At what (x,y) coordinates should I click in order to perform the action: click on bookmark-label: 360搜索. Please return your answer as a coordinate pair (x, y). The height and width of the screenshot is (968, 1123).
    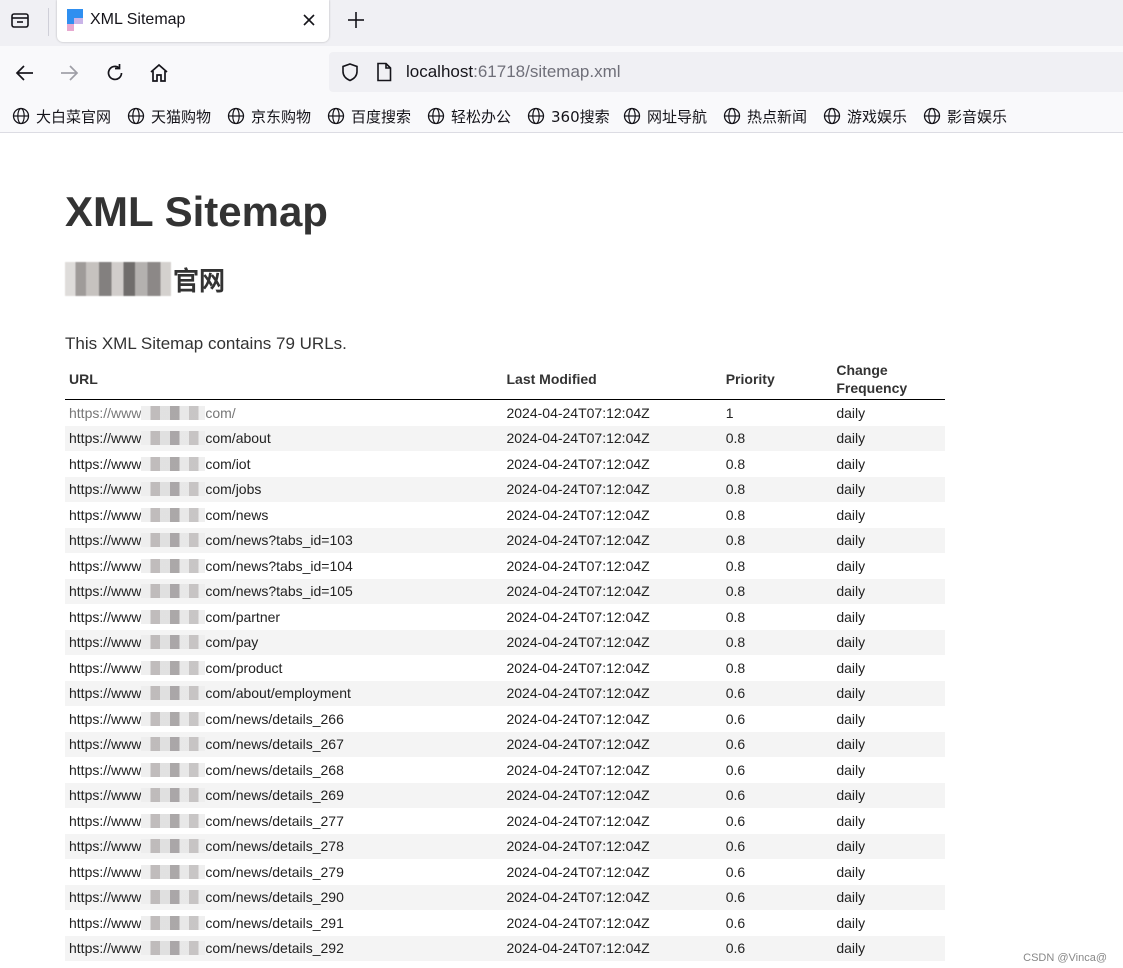
    Looking at the image, I should click on (580, 116).